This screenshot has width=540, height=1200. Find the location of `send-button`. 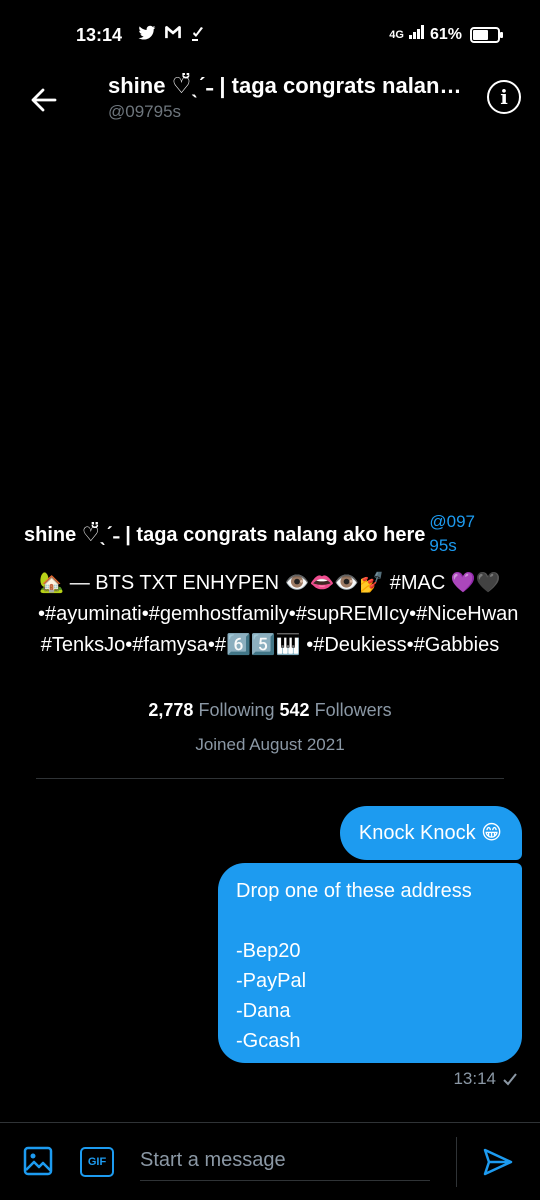

send-button is located at coordinates (498, 1162).